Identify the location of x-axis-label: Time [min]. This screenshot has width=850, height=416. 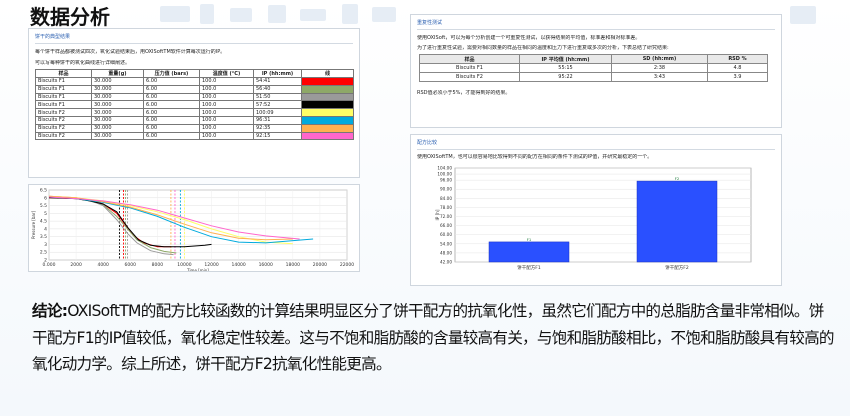
(197, 270).